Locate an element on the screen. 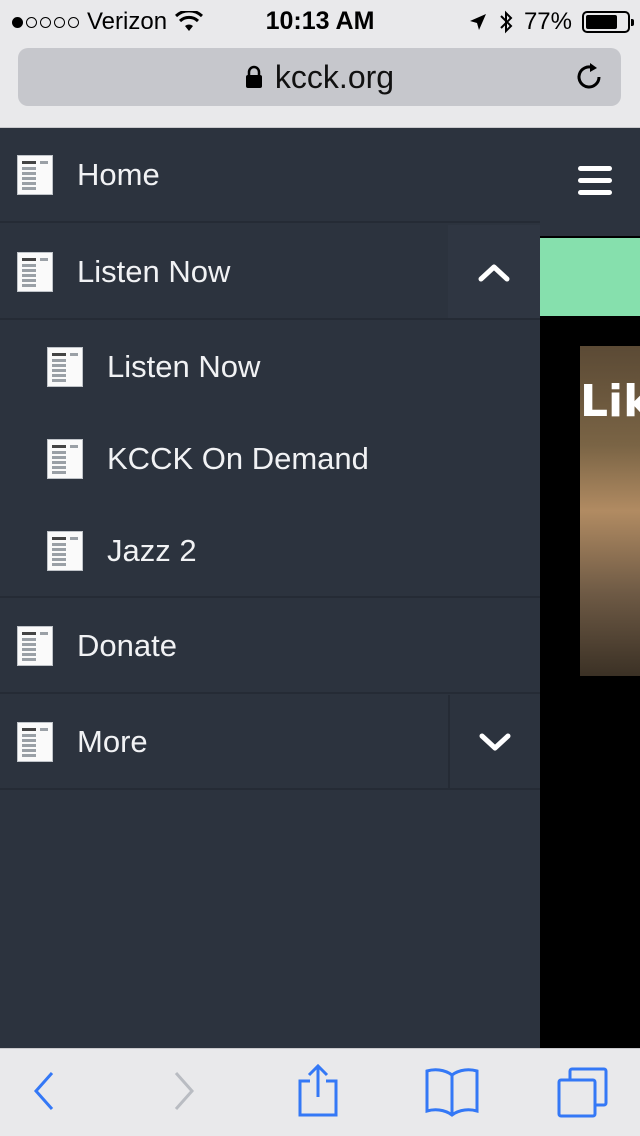 This screenshot has width=640, height=1136. browser-address-area: kcck.org is located at coordinates (320, 84).